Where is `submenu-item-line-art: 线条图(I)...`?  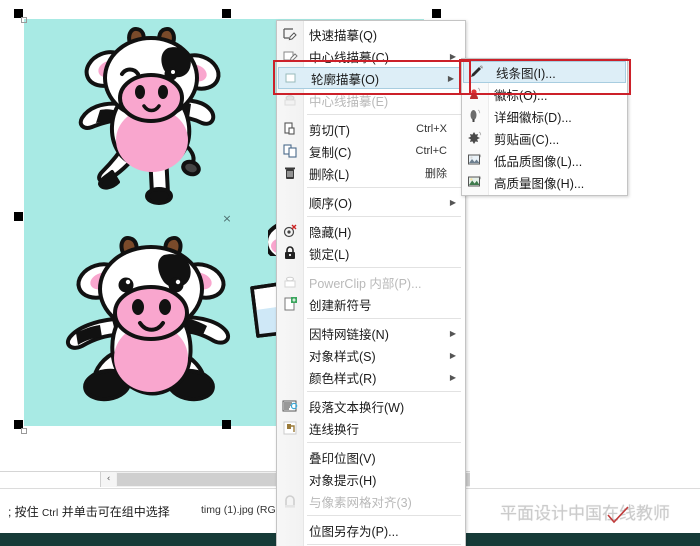
submenu-item-line-art: 线条图(I)... is located at coordinates (544, 72).